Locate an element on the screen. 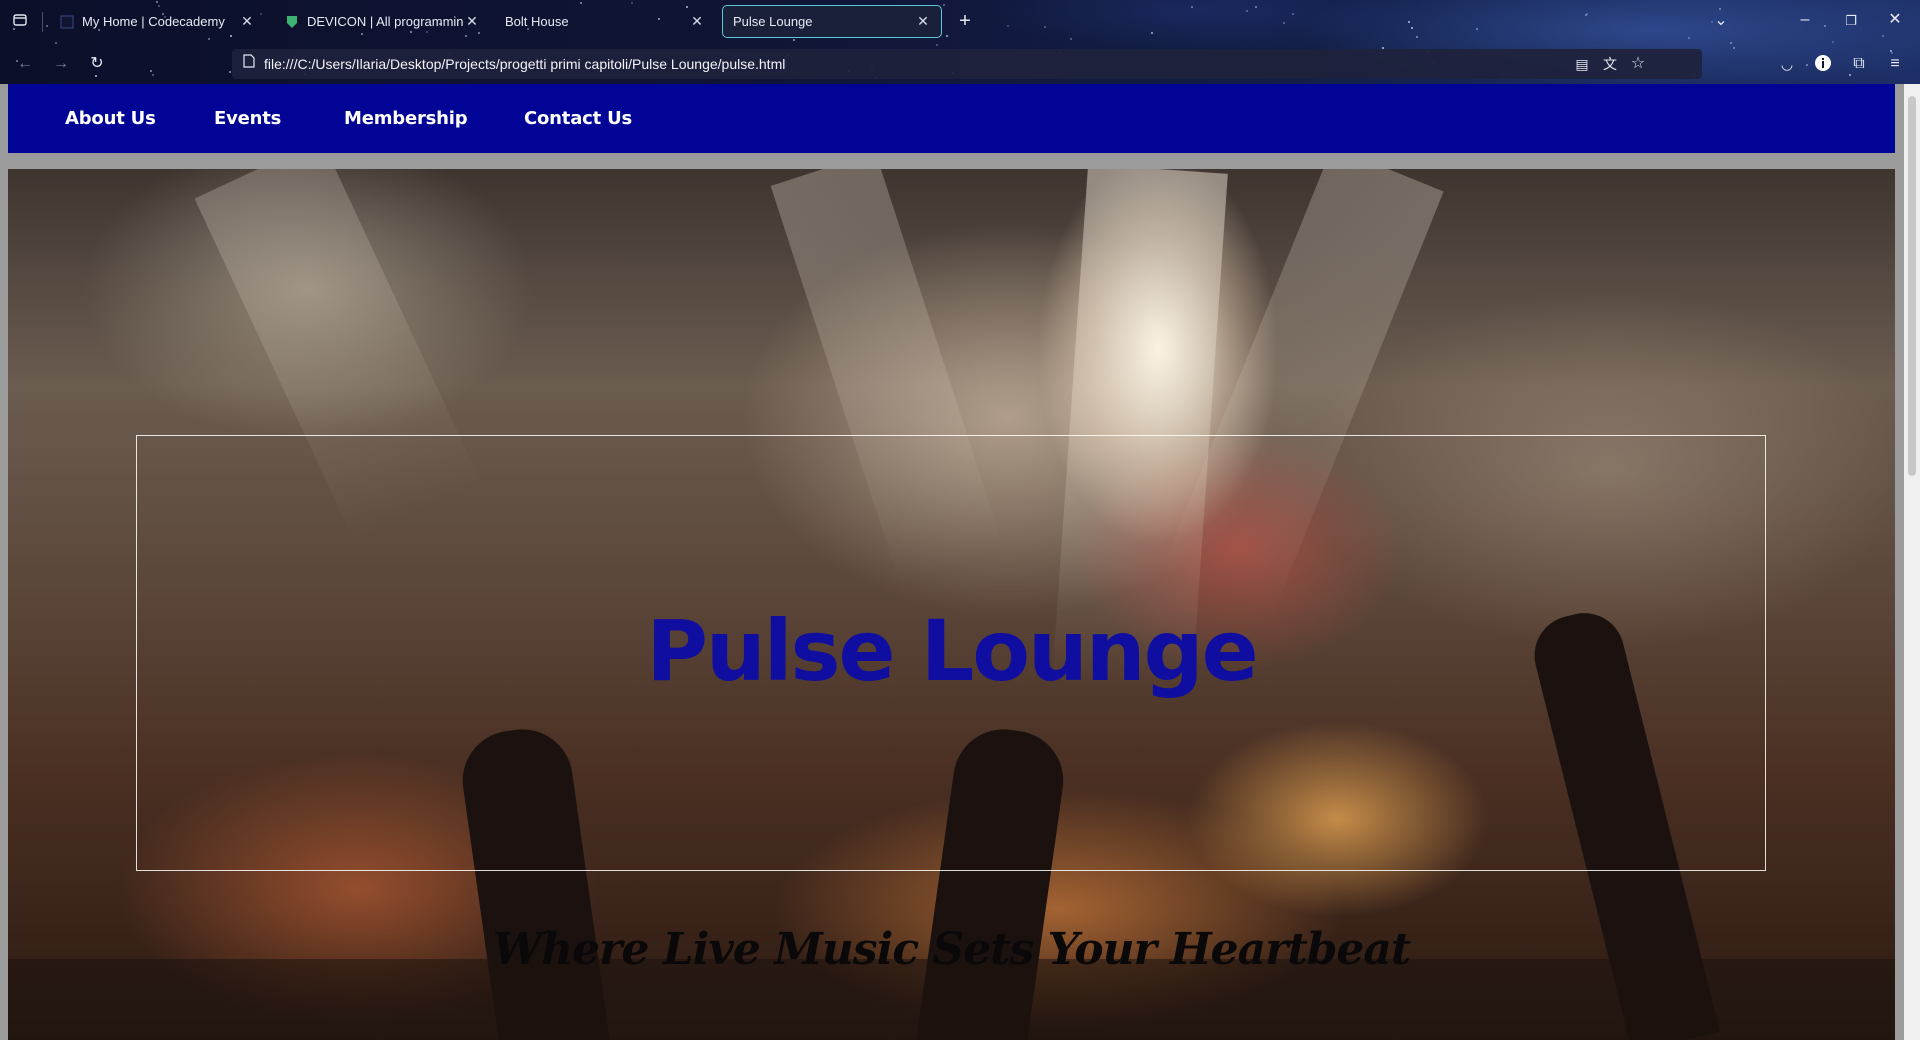 This screenshot has height=1040, width=1920. bookmark-star-icon: ☆ is located at coordinates (1638, 64).